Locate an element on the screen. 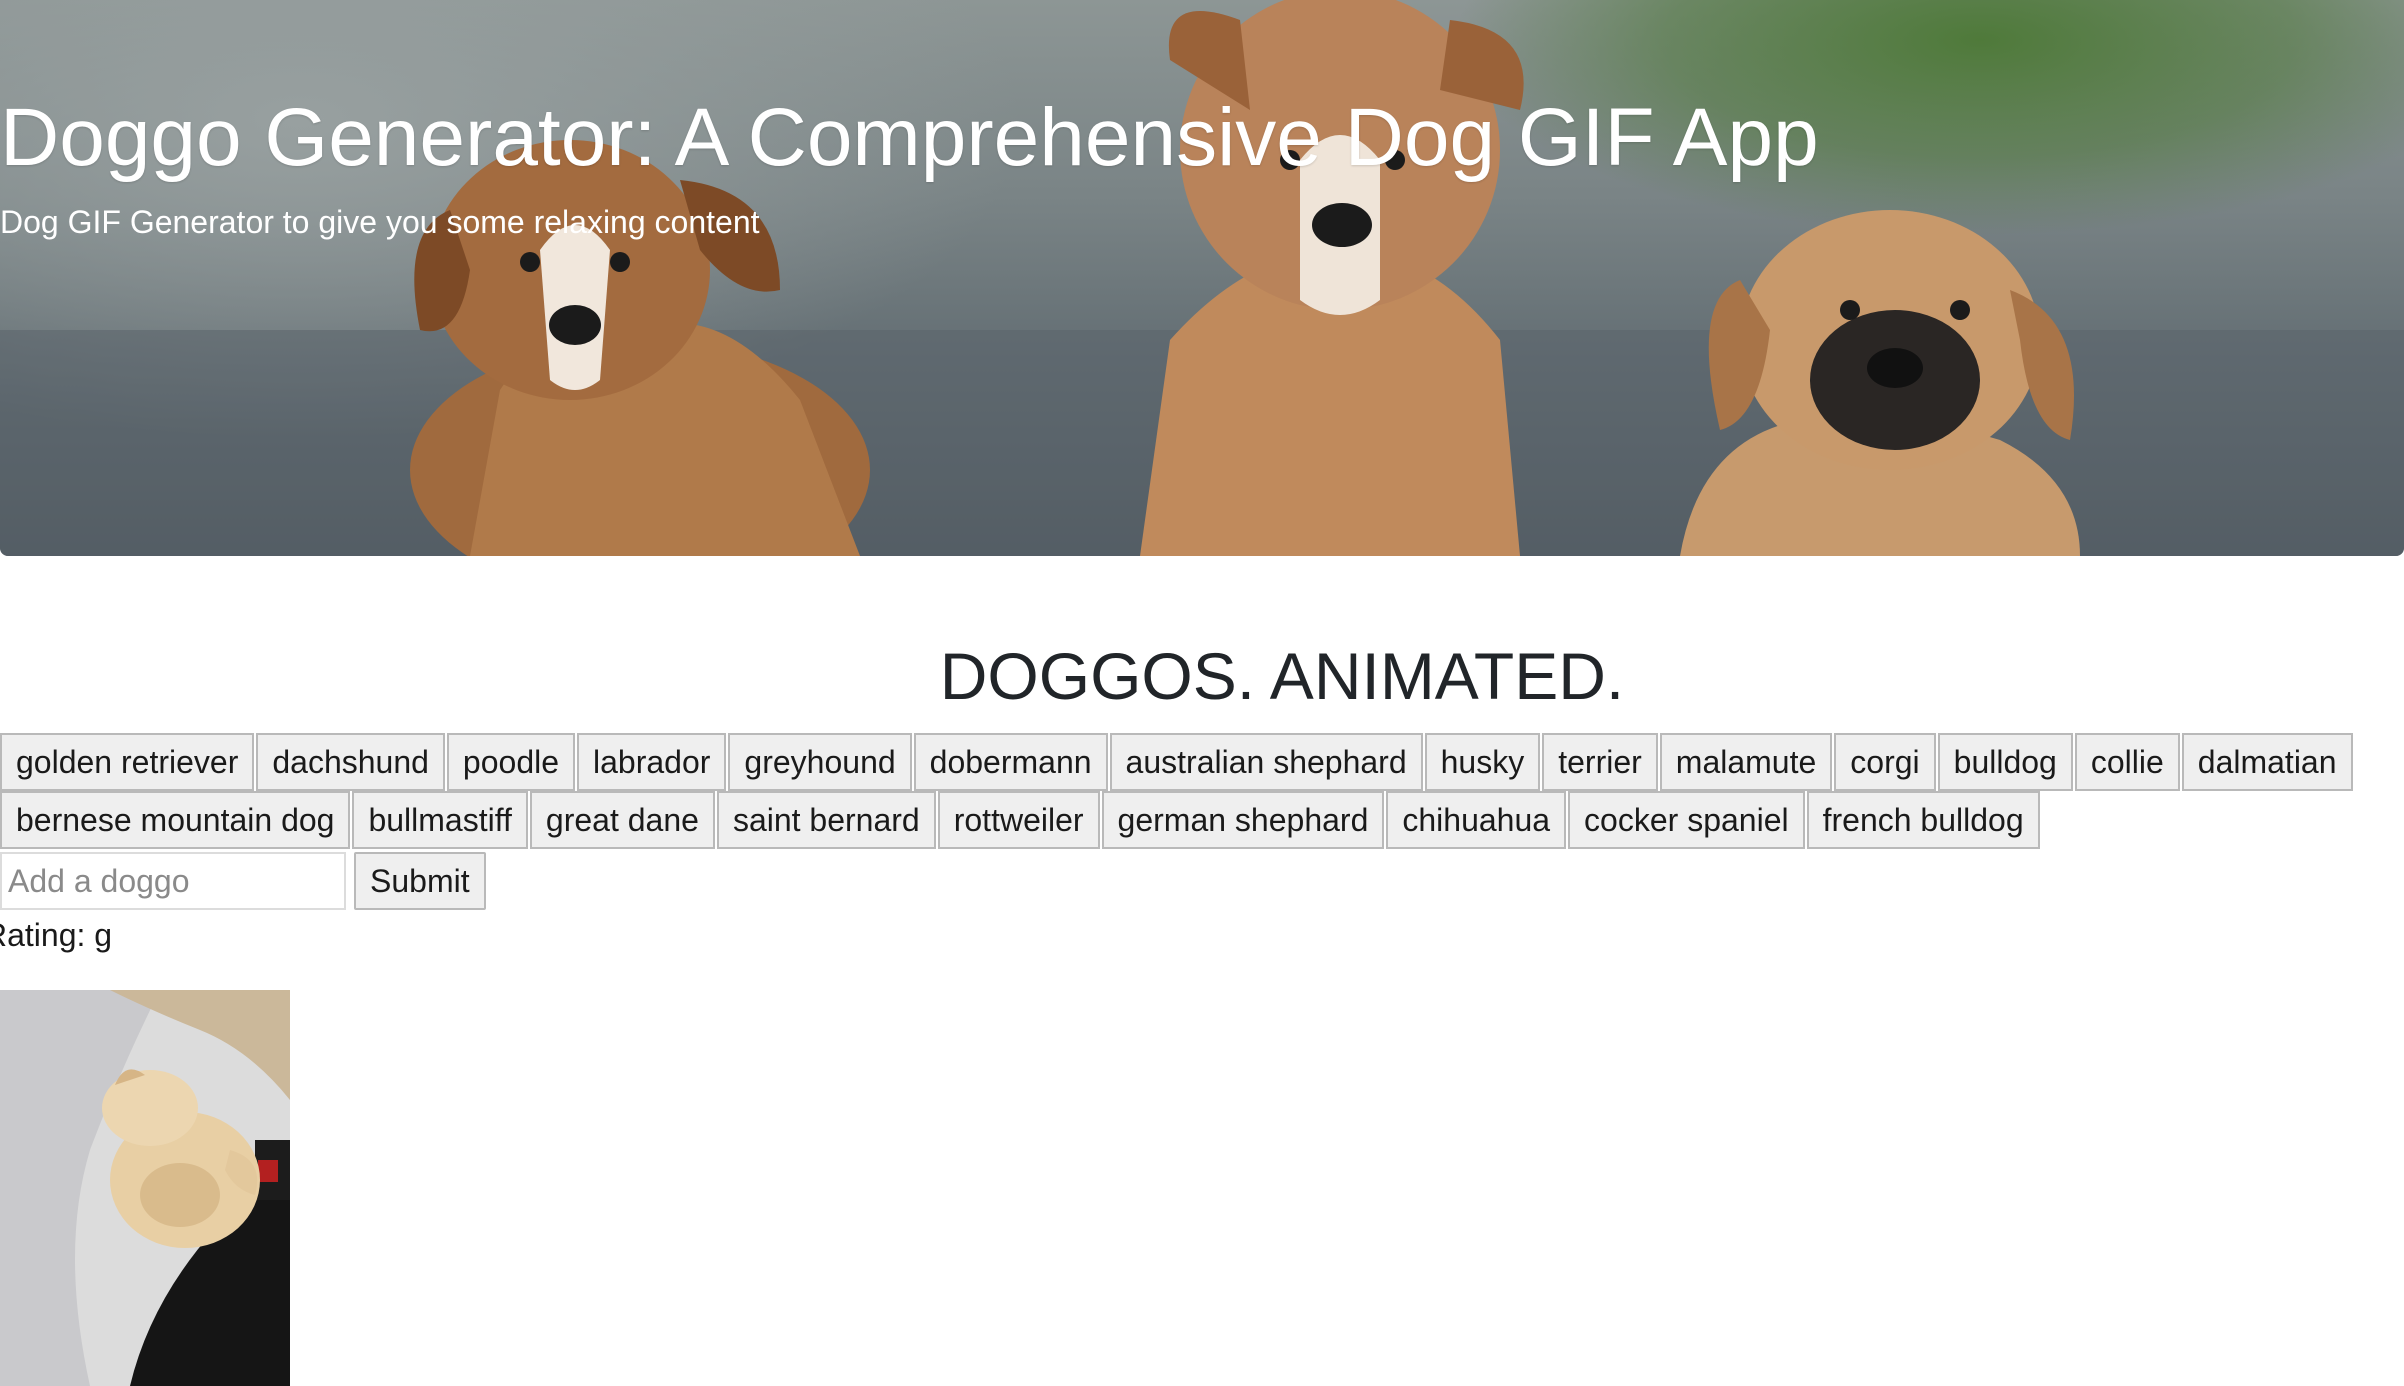 The width and height of the screenshot is (2404, 1386). gif-rating: Rating: g is located at coordinates (56, 935).